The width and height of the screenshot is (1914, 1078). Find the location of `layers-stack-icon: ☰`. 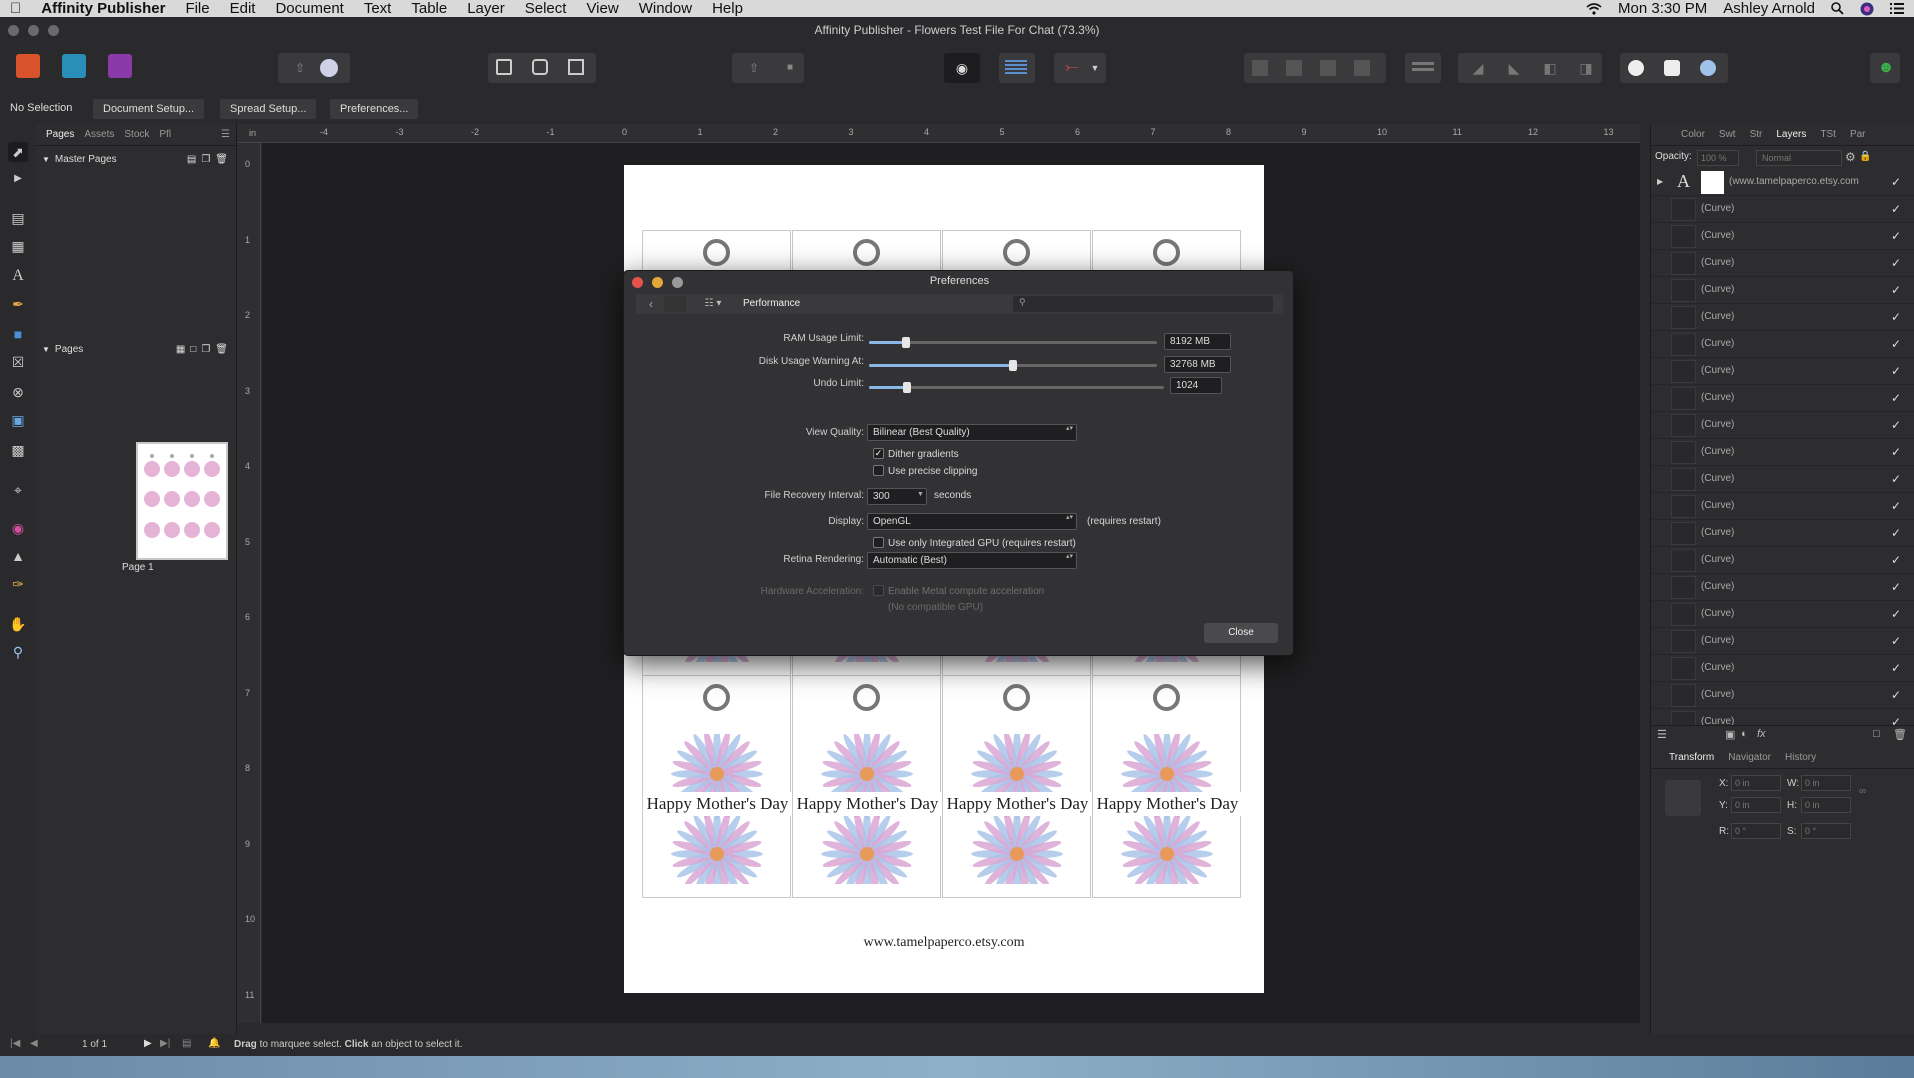

layers-stack-icon: ☰ is located at coordinates (1662, 734).